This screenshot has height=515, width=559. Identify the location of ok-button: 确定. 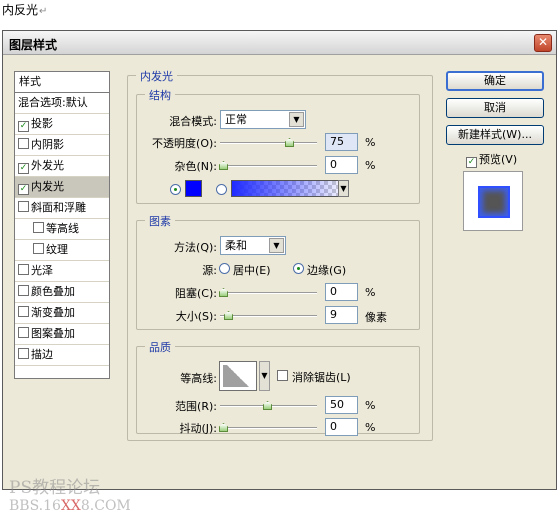
(495, 81).